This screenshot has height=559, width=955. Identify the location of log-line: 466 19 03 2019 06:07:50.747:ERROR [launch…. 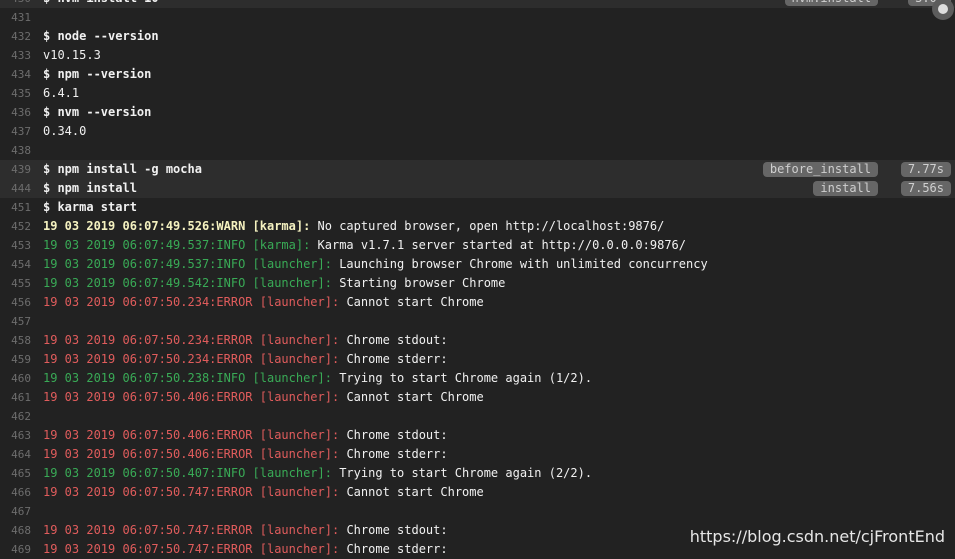
(477, 492).